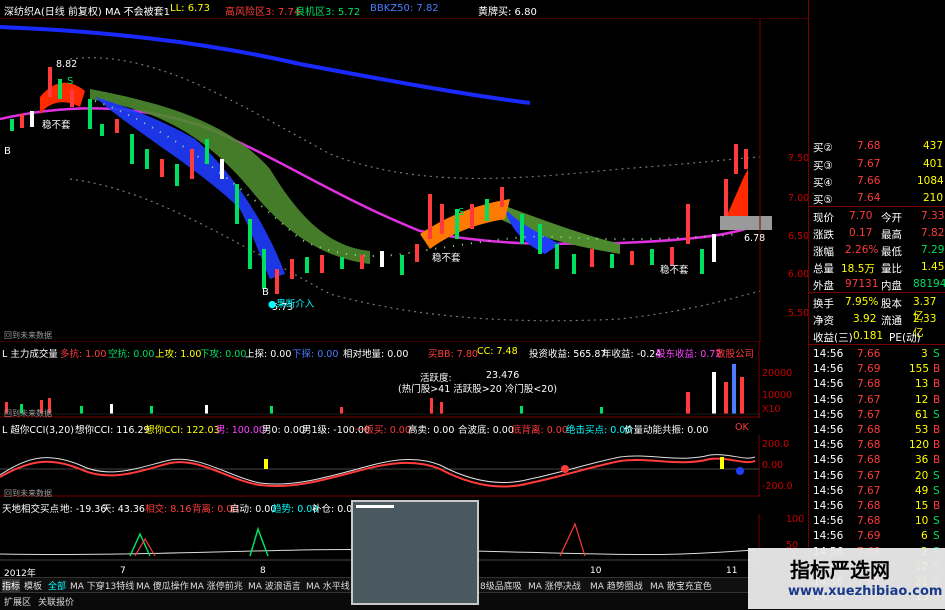  Describe the element at coordinates (380, 380) in the screenshot. I see `volume-bars` at that location.